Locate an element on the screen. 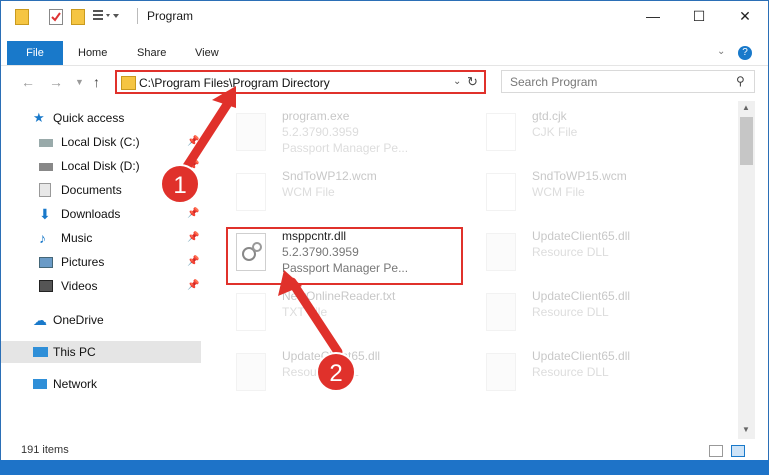  file-type: TXT File is located at coordinates (305, 312).